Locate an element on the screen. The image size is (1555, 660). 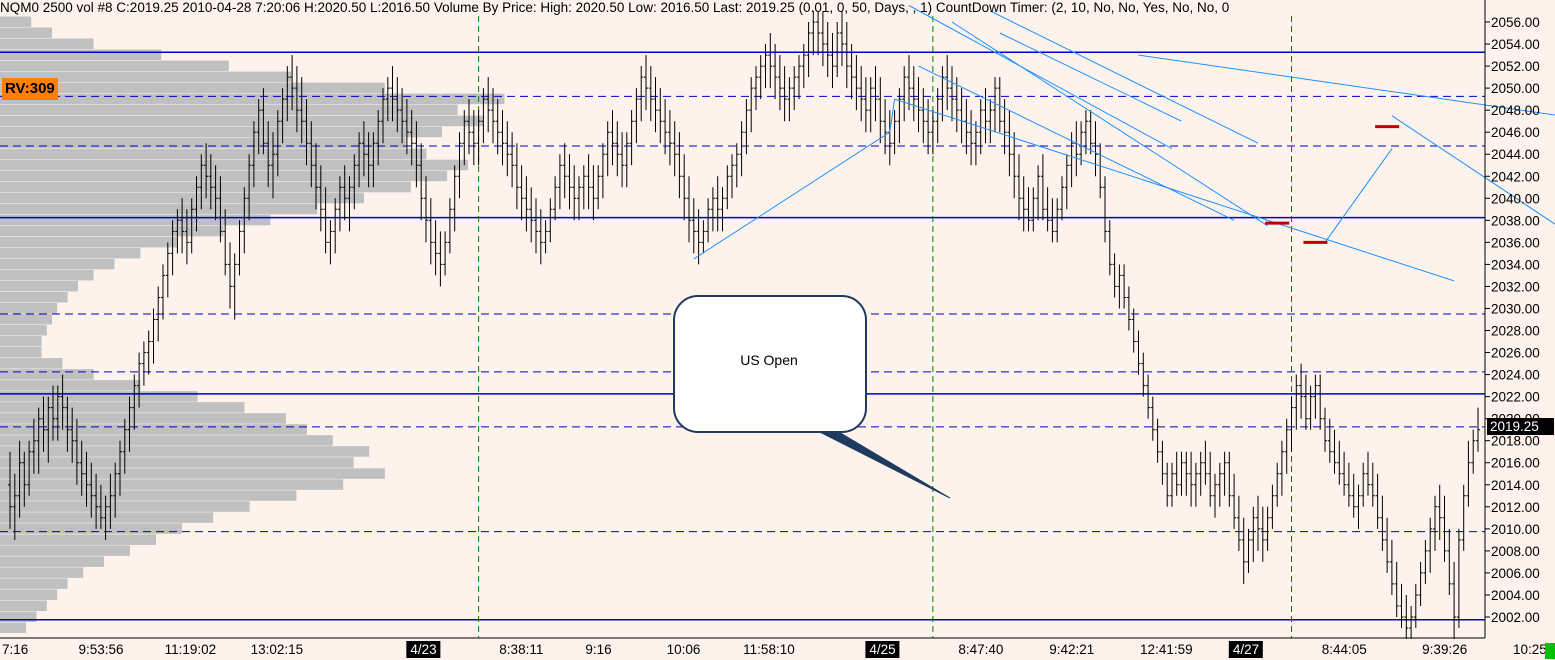
y-tick-label-14: 2030.00 is located at coordinates (1515, 308).